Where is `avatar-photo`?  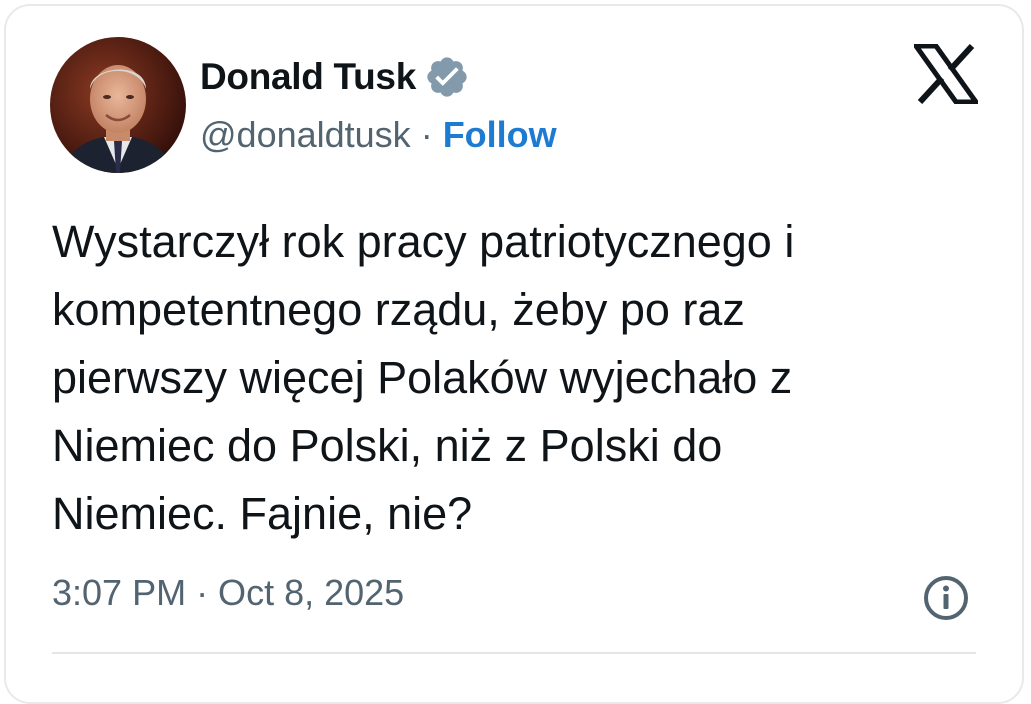
avatar-photo is located at coordinates (118, 105).